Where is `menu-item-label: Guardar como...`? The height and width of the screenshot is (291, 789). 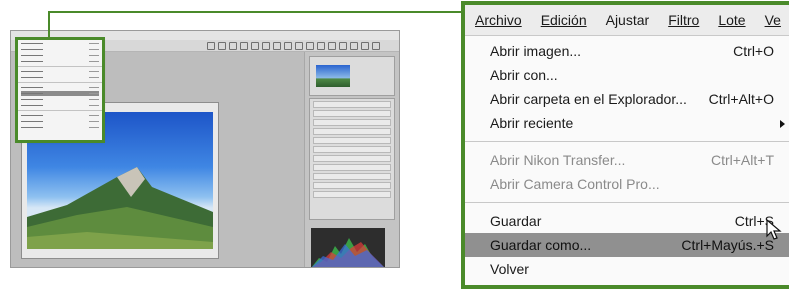 menu-item-label: Guardar como... is located at coordinates (541, 245).